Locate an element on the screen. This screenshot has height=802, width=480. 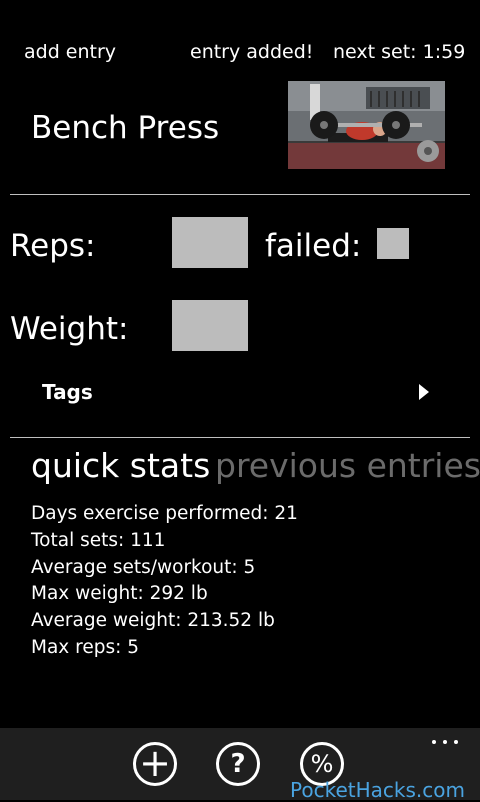
stat-average-sets: Average sets/workout: 5 is located at coordinates (143, 567).